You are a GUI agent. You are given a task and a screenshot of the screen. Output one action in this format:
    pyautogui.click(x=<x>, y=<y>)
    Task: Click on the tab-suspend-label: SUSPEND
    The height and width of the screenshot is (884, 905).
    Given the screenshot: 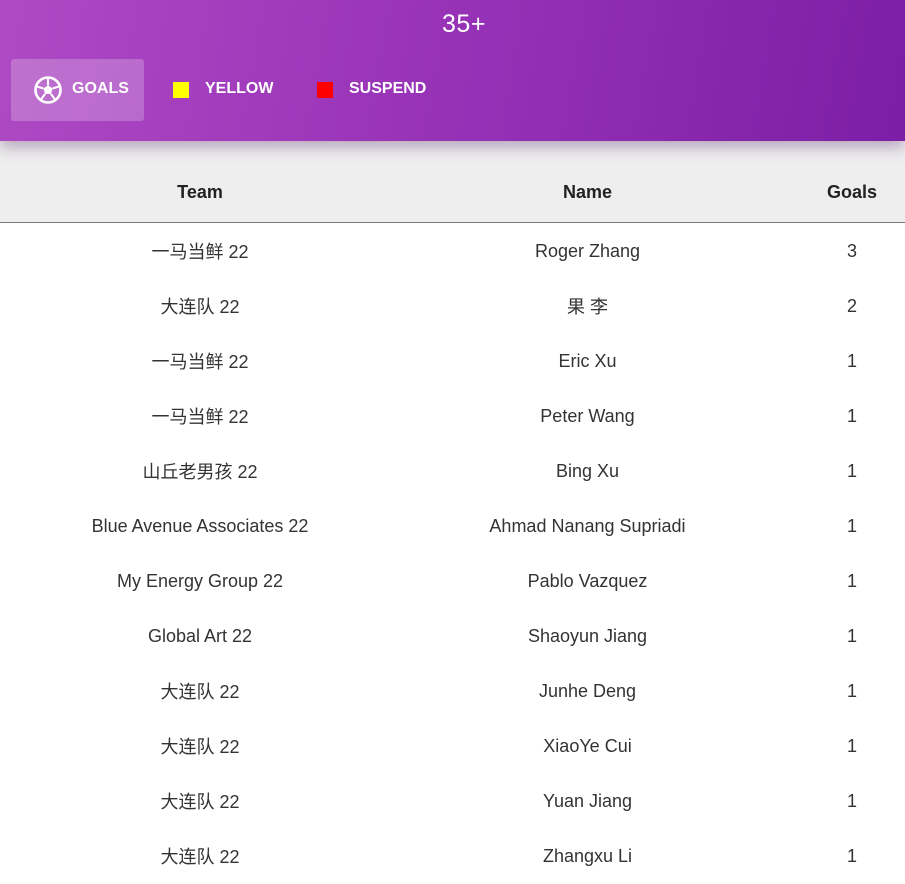 What is the action you would take?
    pyautogui.click(x=388, y=88)
    